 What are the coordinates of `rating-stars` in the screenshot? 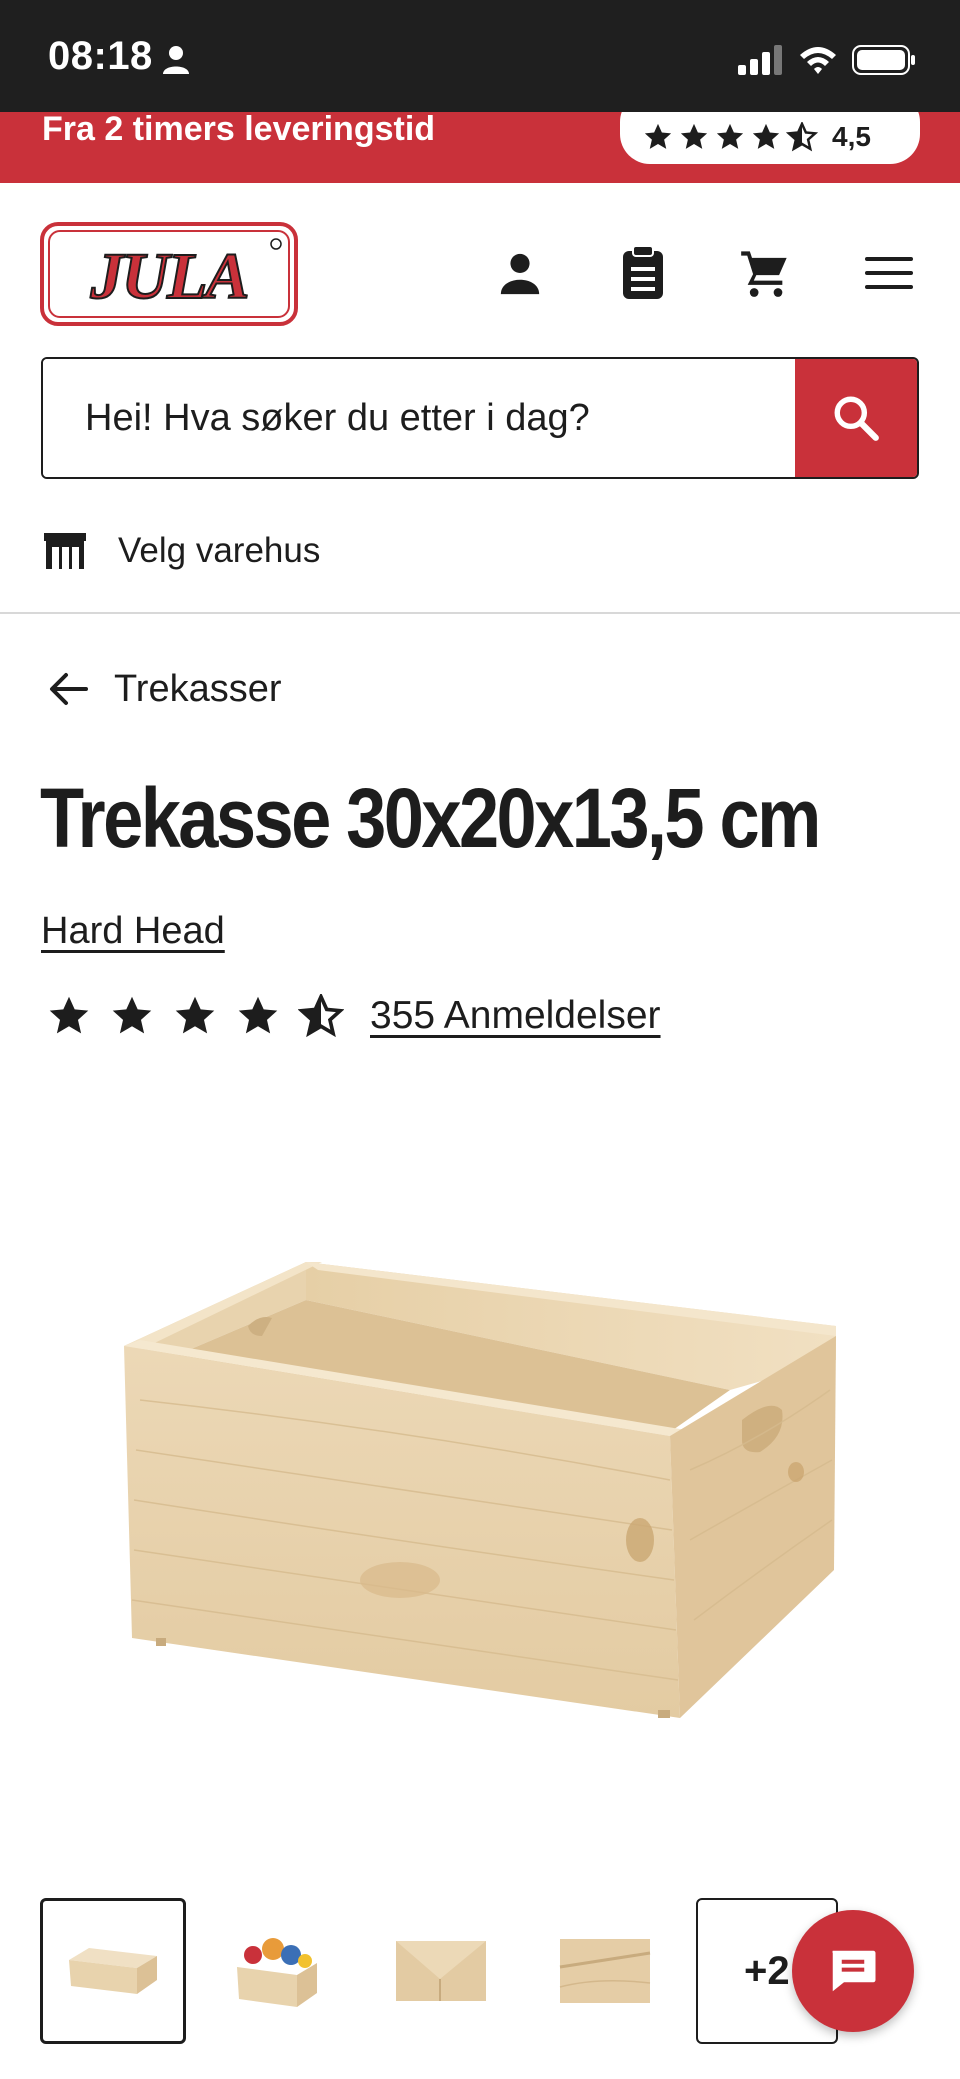 It's located at (195, 1016).